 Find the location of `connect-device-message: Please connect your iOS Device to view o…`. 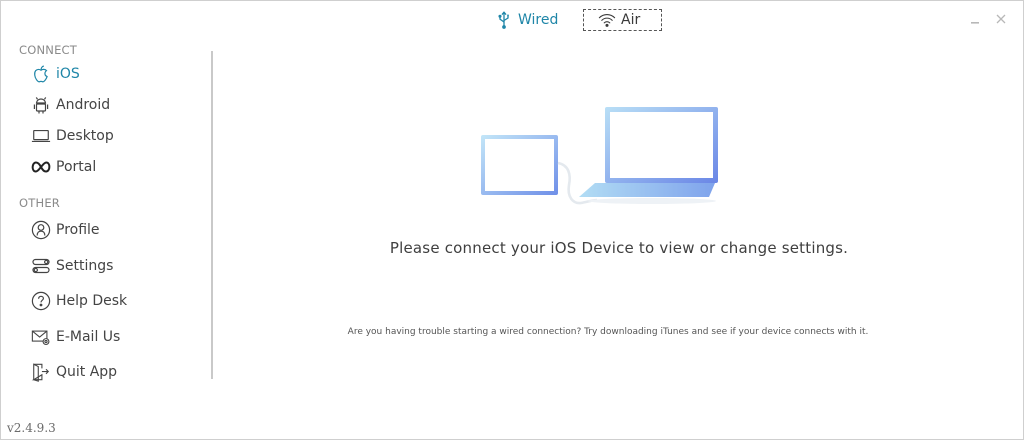

connect-device-message: Please connect your iOS Device to view o… is located at coordinates (619, 248).